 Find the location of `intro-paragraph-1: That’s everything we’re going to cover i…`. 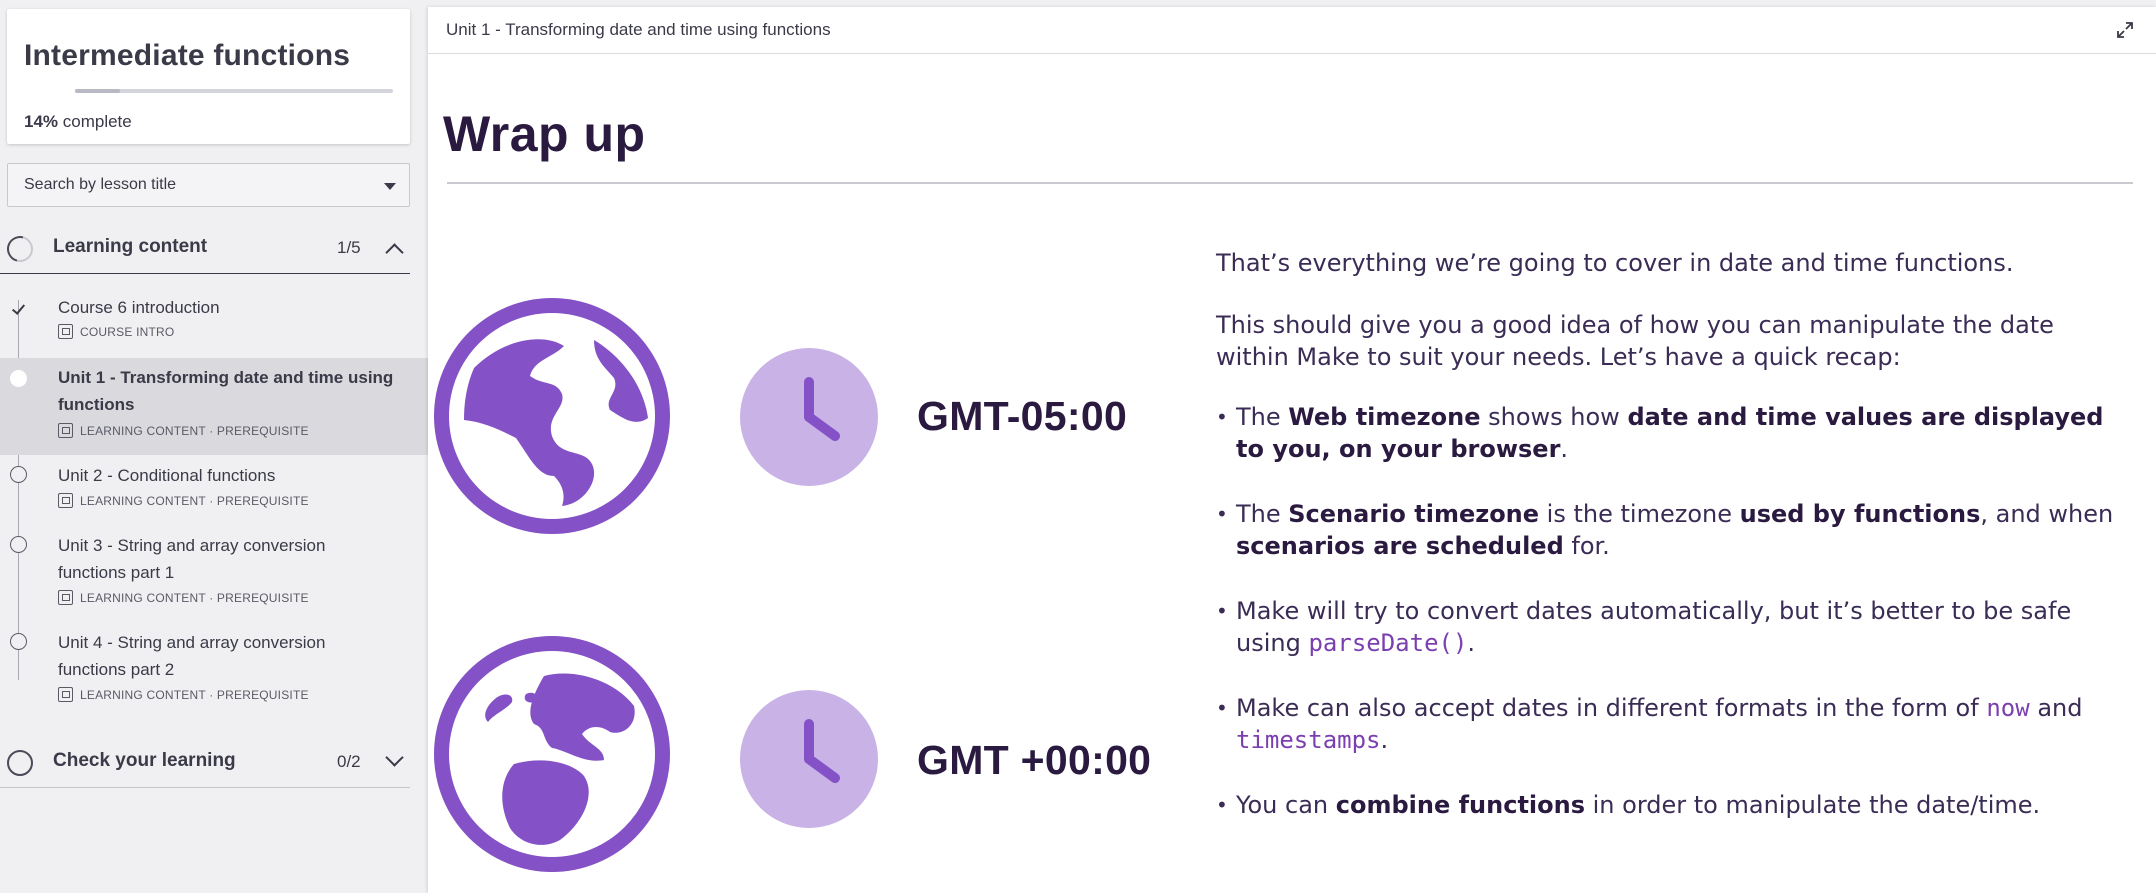

intro-paragraph-1: That’s everything we’re going to cover i… is located at coordinates (1615, 263).